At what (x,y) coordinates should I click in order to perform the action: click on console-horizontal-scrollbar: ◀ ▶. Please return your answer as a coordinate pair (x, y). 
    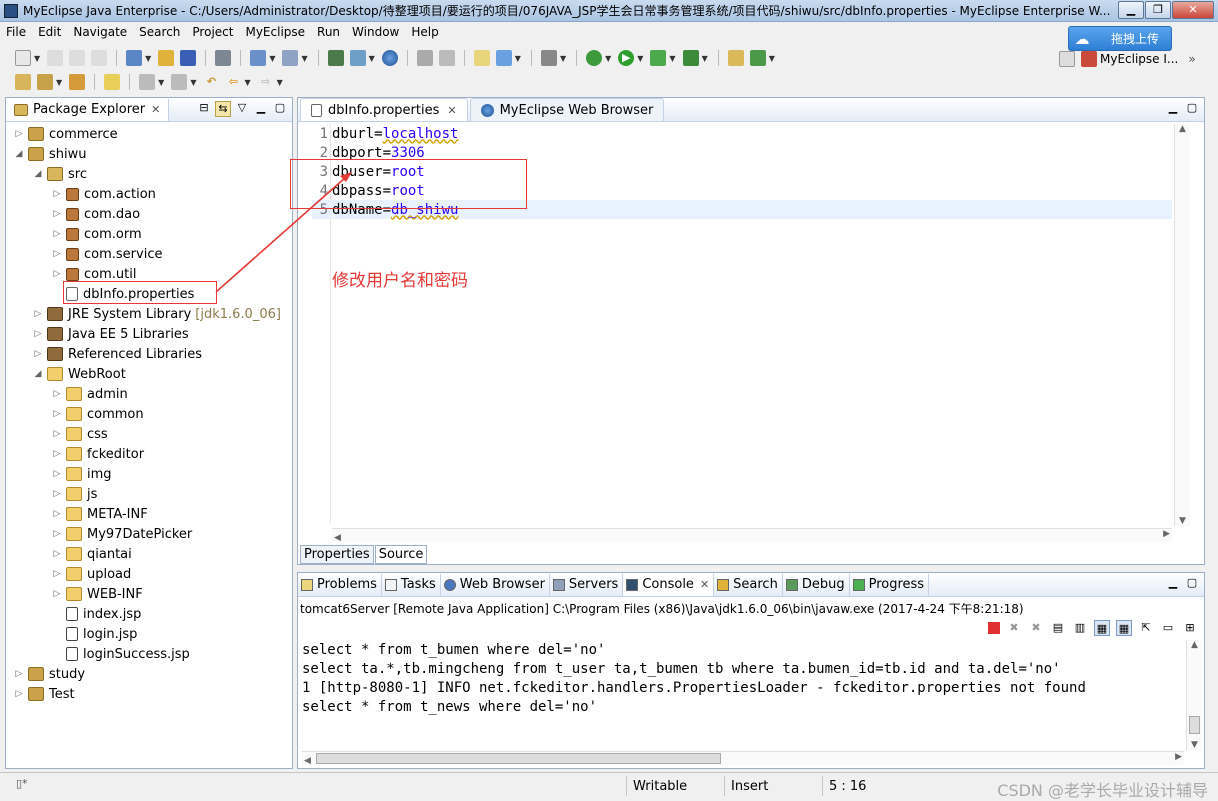
    Looking at the image, I should click on (743, 758).